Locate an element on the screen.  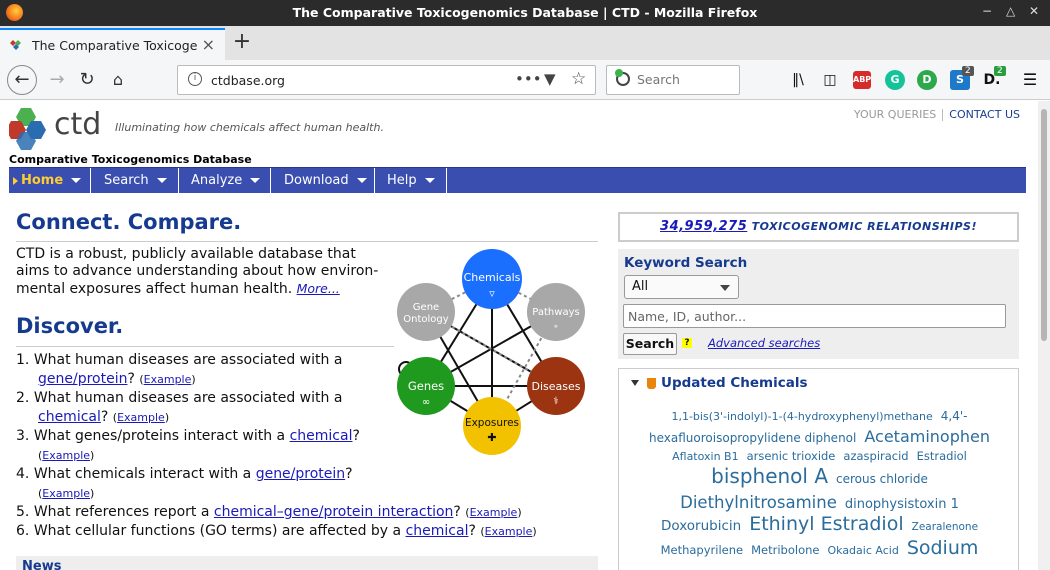
scrollbar-thumb is located at coordinates (1044, 225).